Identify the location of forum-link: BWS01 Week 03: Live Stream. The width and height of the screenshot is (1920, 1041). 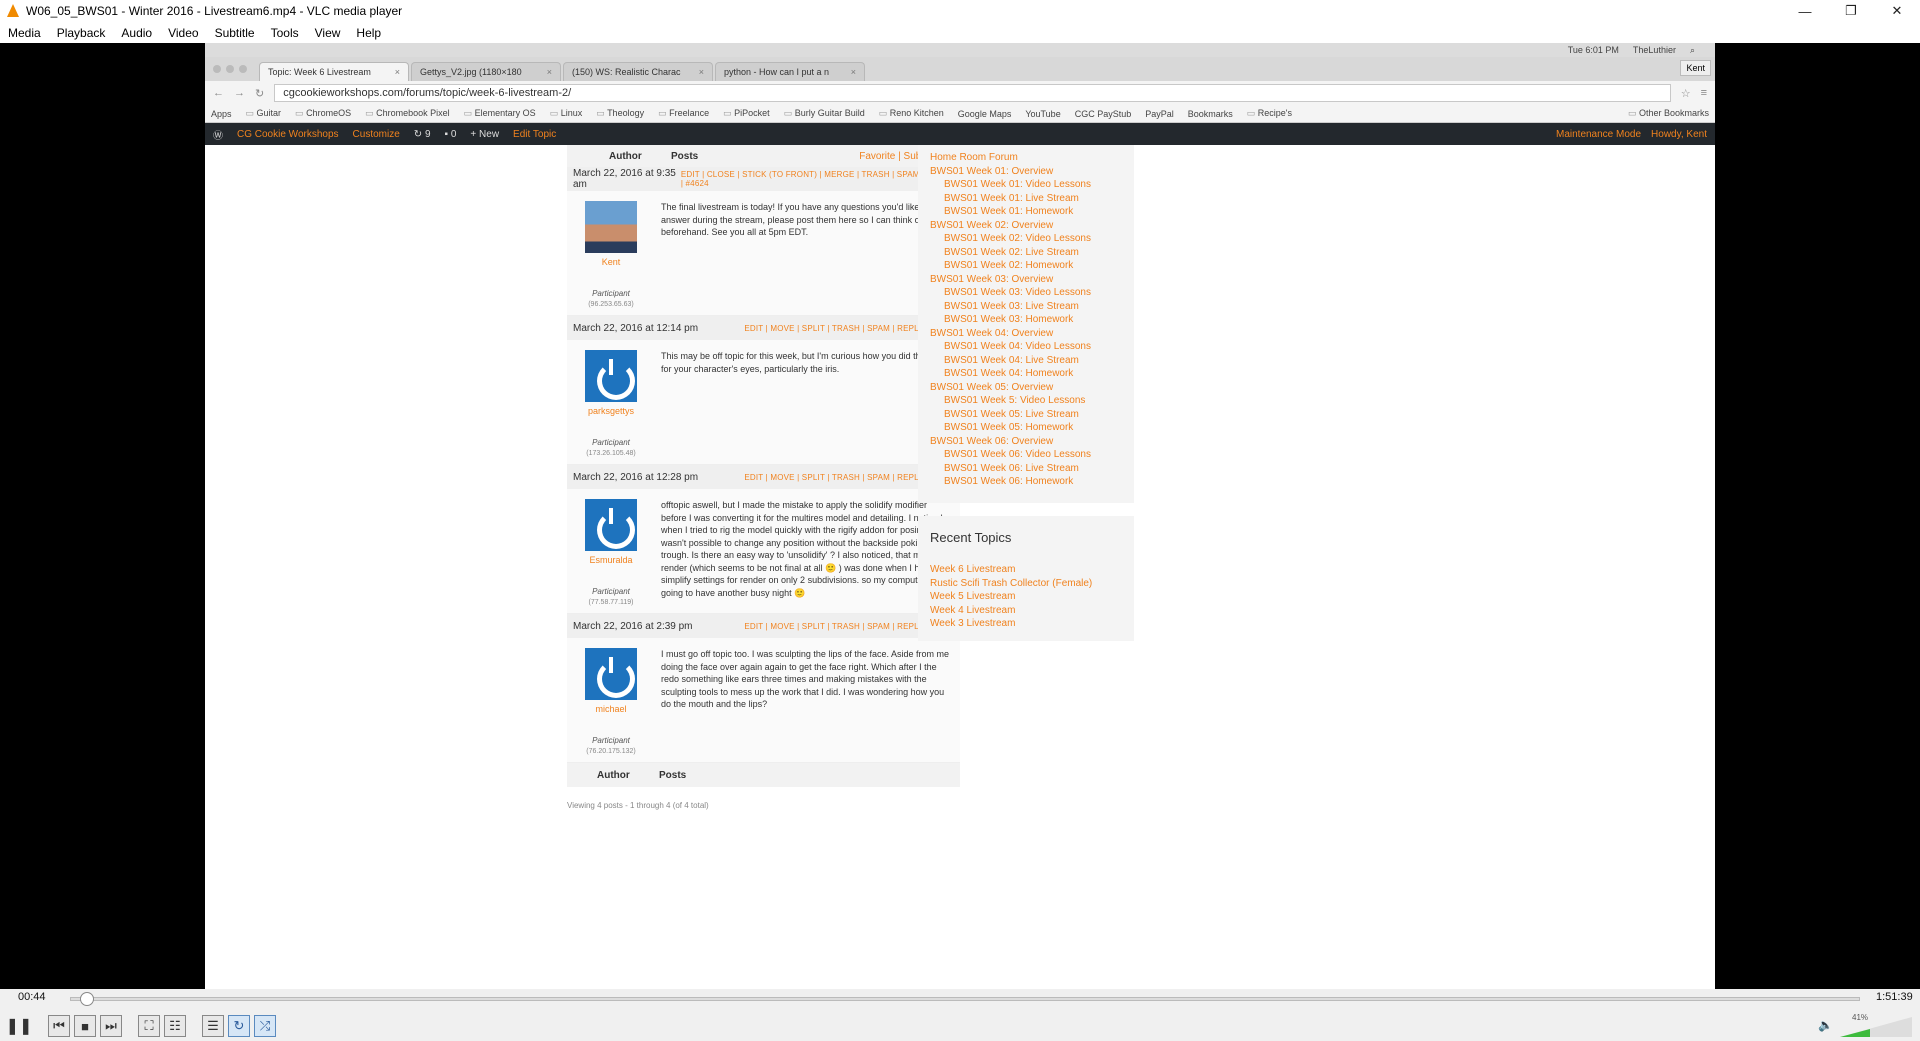
(1011, 306).